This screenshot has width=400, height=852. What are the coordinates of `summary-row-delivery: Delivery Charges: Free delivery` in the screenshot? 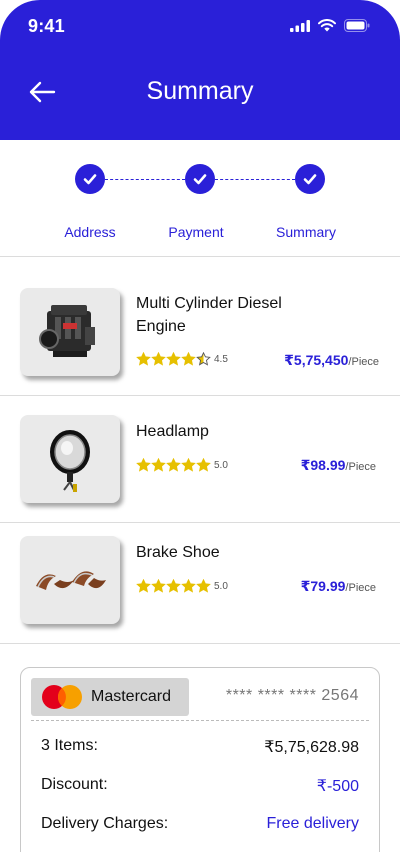 It's located at (200, 824).